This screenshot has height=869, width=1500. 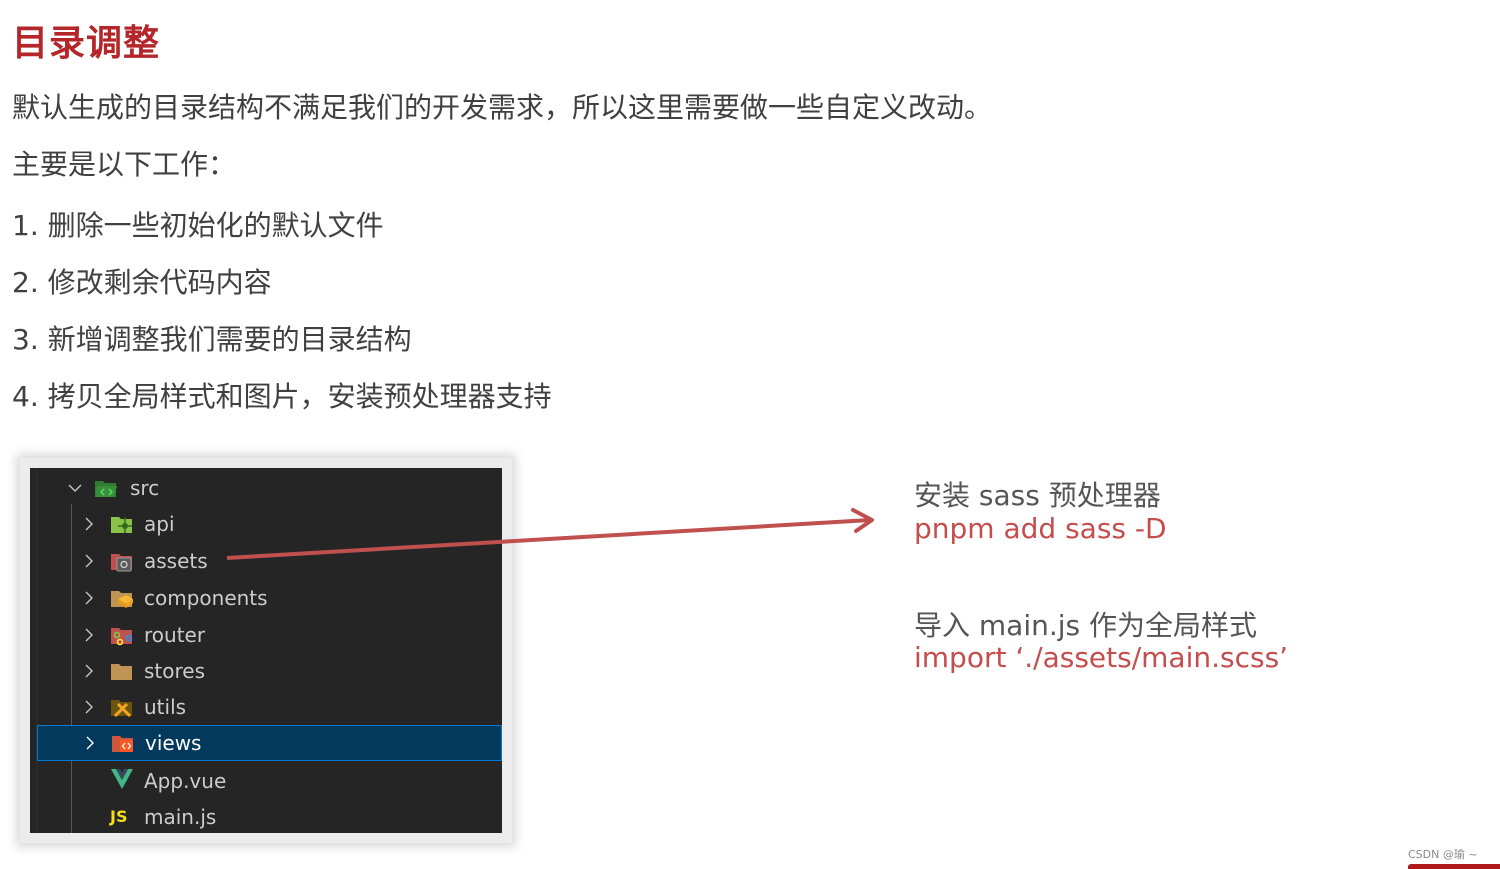 I want to click on chevron-down-icon, so click(x=75, y=488).